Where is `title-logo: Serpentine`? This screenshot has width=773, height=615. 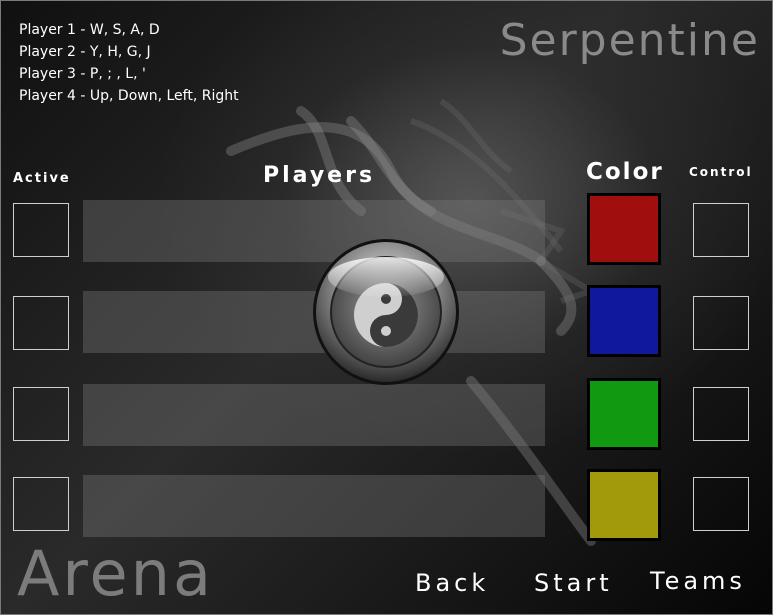 title-logo: Serpentine is located at coordinates (629, 40).